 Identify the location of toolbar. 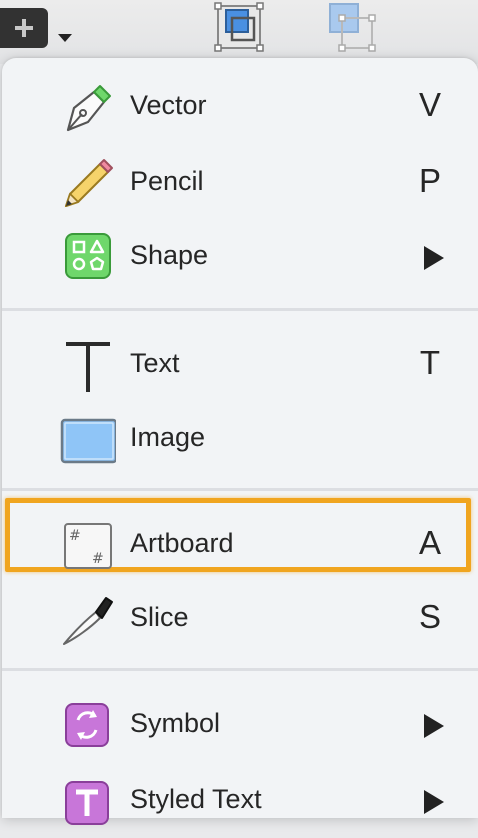
(239, 32).